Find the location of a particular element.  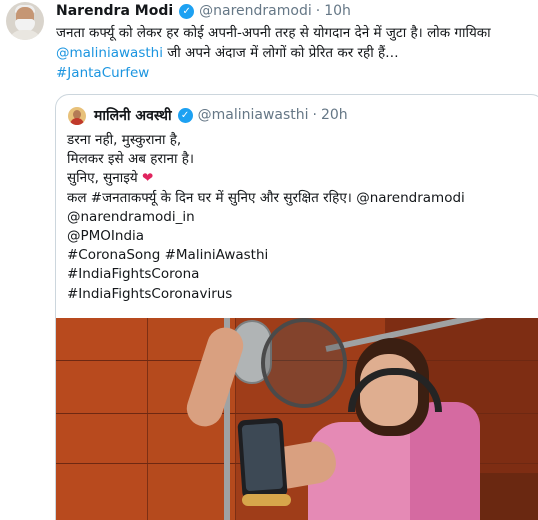

phone-screen is located at coordinates (262, 457).